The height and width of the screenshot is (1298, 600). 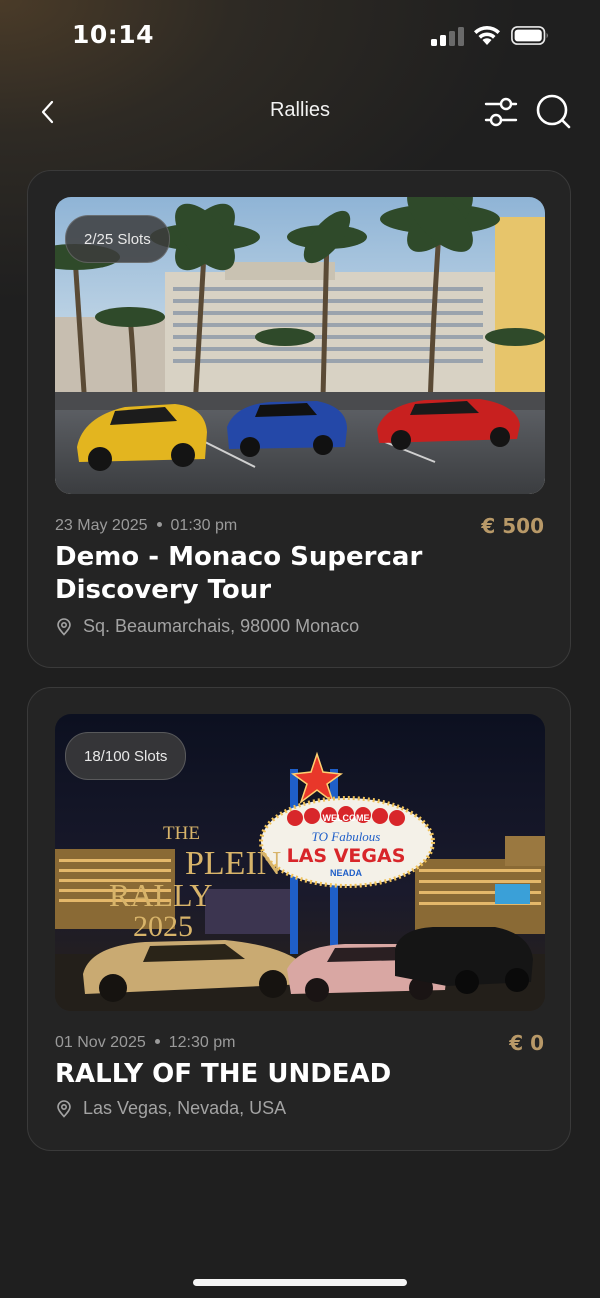 I want to click on image-text-the: THE, so click(x=181, y=833).